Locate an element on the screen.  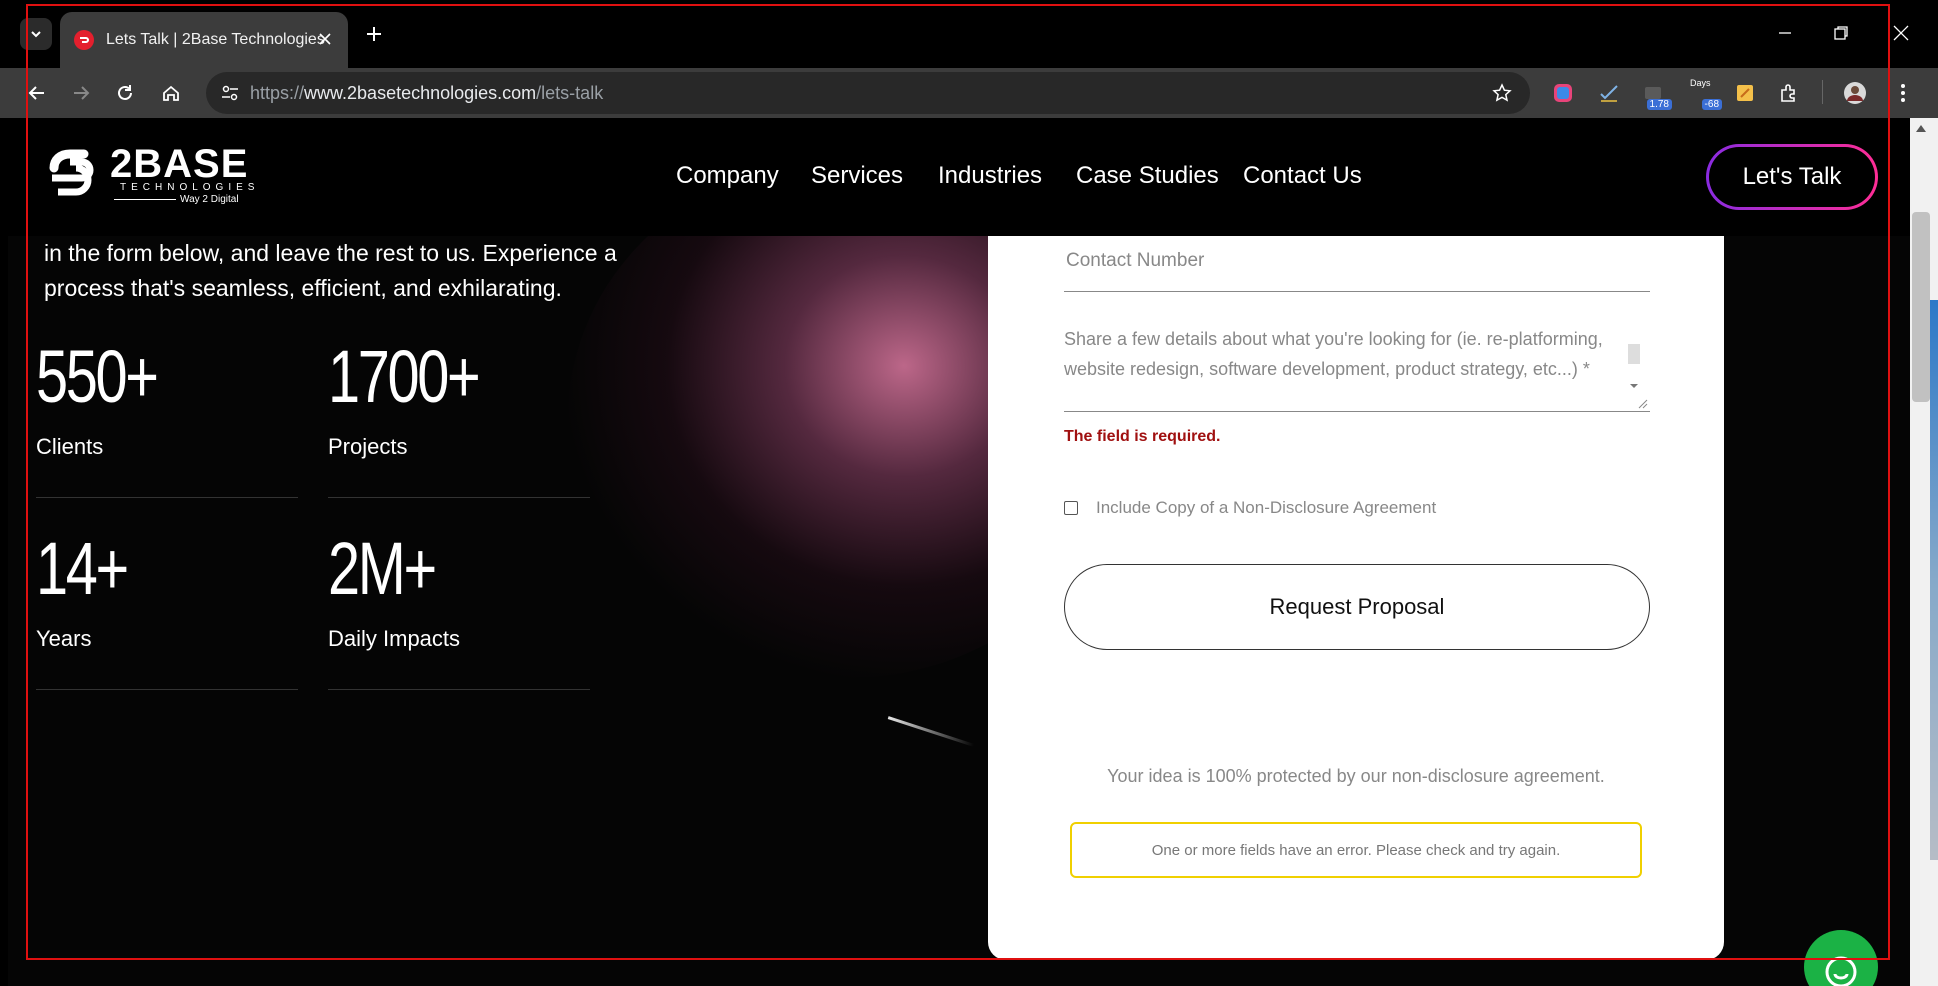
url-path: /lets-talk is located at coordinates (570, 93).